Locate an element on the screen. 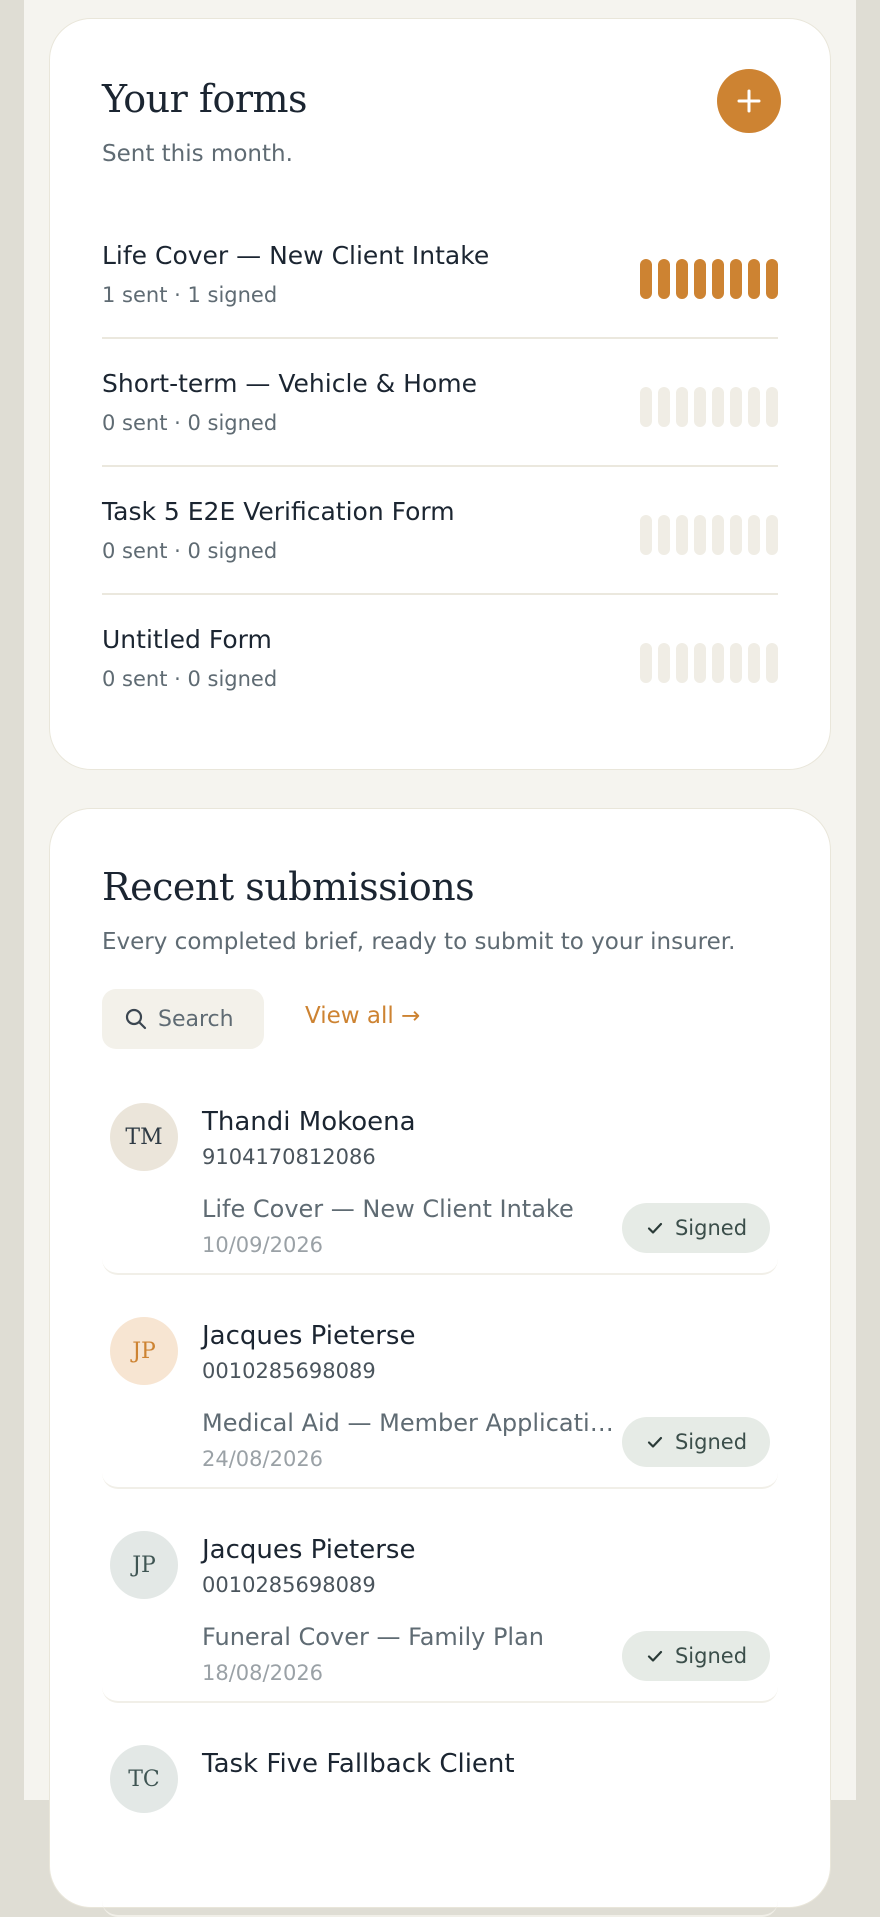 The image size is (880, 1917). form-stats: 1 sent · 1 signed is located at coordinates (190, 295).